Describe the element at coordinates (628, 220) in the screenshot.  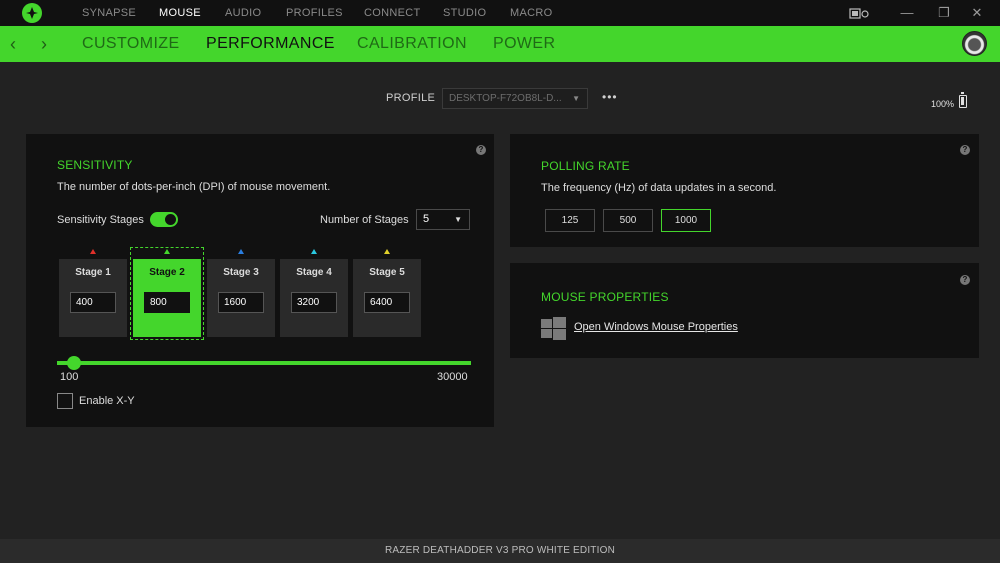
I see `polling-rate-500-button: 500` at that location.